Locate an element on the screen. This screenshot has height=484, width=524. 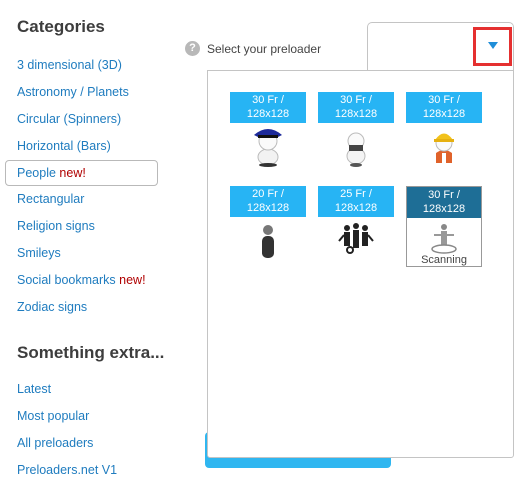
extra-latest: Latest is located at coordinates (85, 389).